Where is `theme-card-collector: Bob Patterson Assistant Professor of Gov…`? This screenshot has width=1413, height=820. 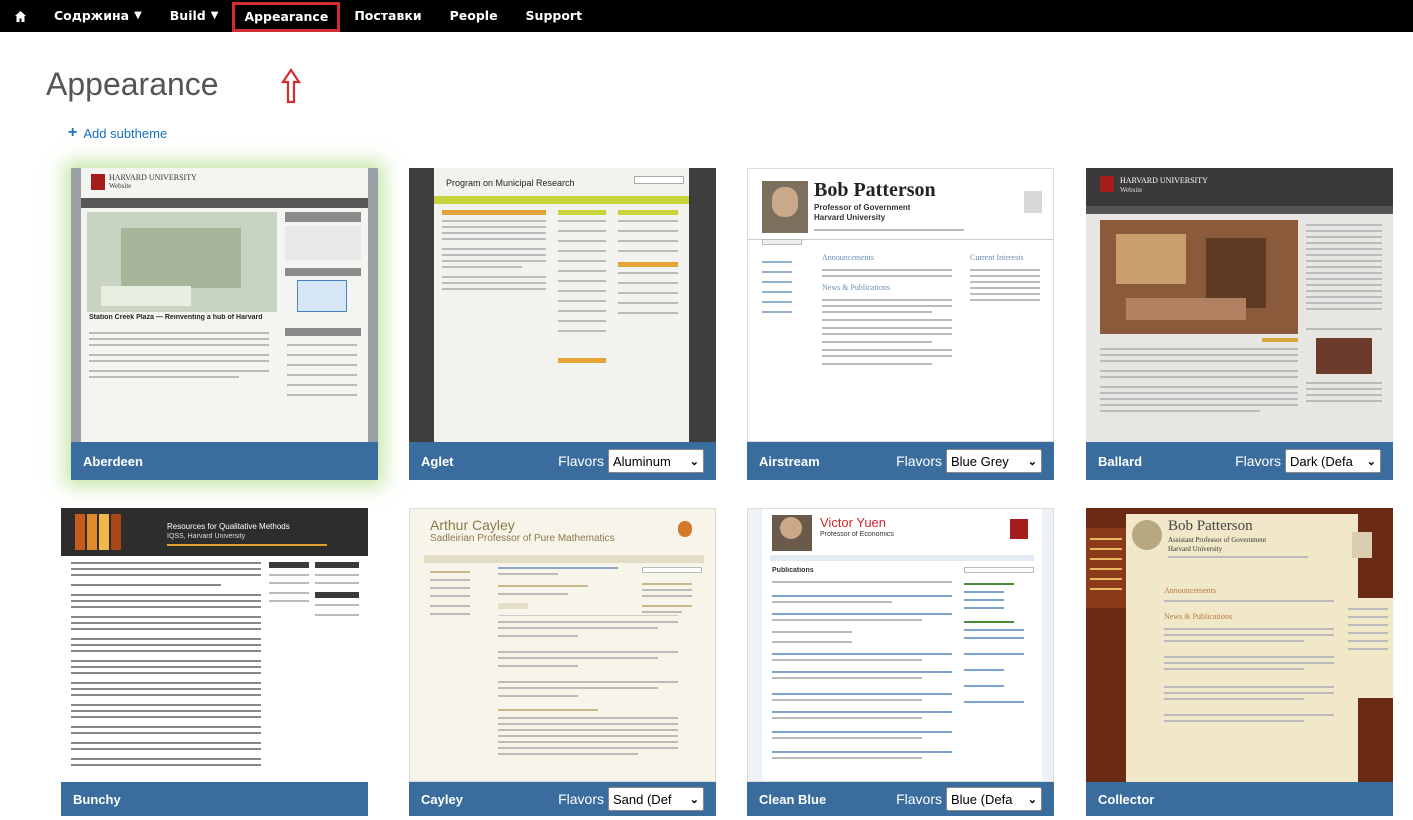 theme-card-collector: Bob Patterson Assistant Professor of Gov… is located at coordinates (1239, 664).